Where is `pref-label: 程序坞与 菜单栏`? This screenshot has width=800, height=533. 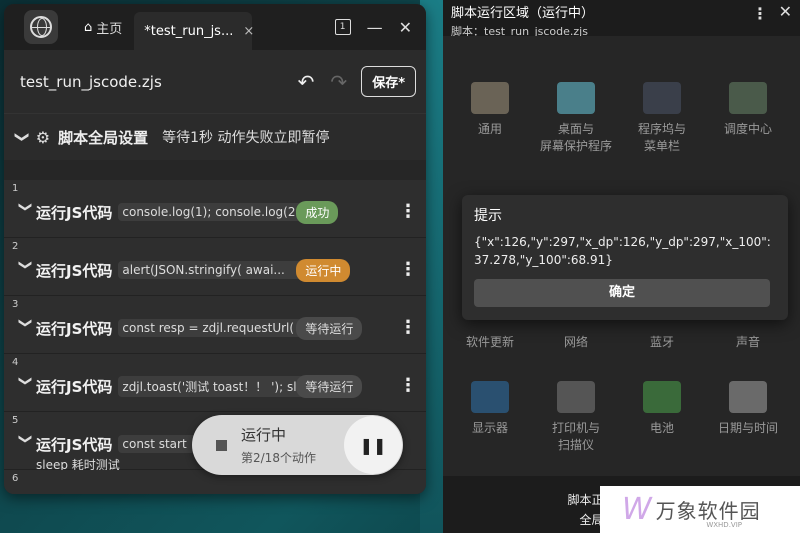
pref-label: 程序坞与 菜单栏 is located at coordinates (661, 137).